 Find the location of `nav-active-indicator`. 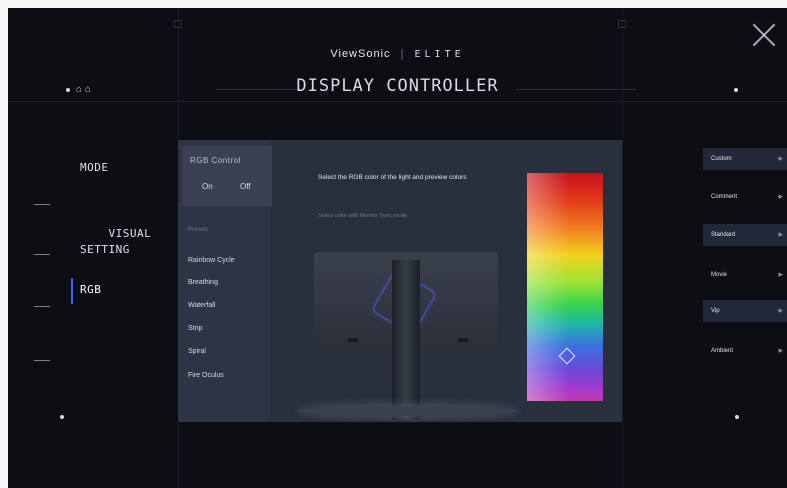

nav-active-indicator is located at coordinates (72, 291).